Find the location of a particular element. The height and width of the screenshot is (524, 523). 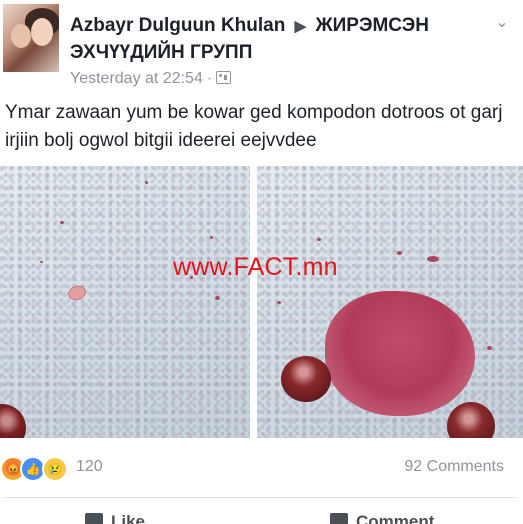

comment-label: Comment is located at coordinates (395, 518).